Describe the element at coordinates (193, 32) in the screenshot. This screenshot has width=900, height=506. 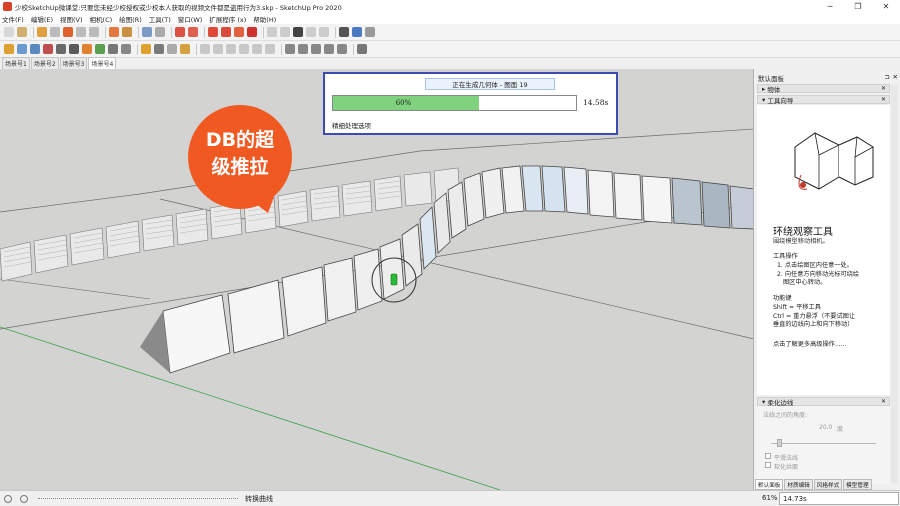
I see `house-icon` at that location.